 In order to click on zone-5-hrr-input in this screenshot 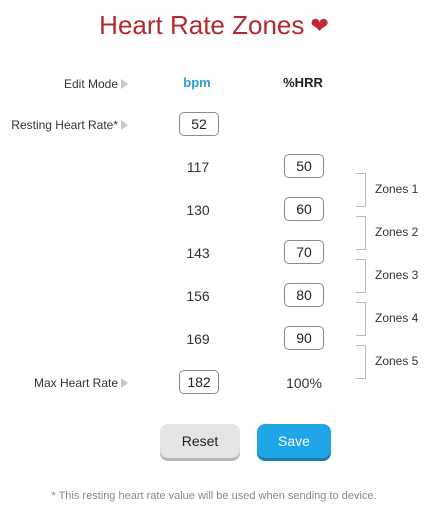, I will do `click(304, 338)`.